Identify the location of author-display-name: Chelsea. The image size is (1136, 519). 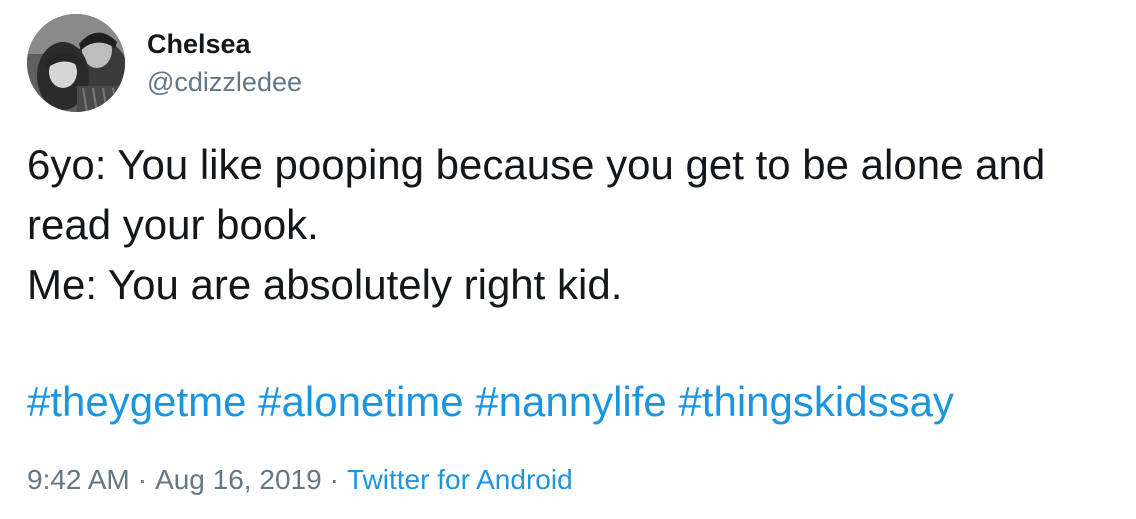
(224, 44).